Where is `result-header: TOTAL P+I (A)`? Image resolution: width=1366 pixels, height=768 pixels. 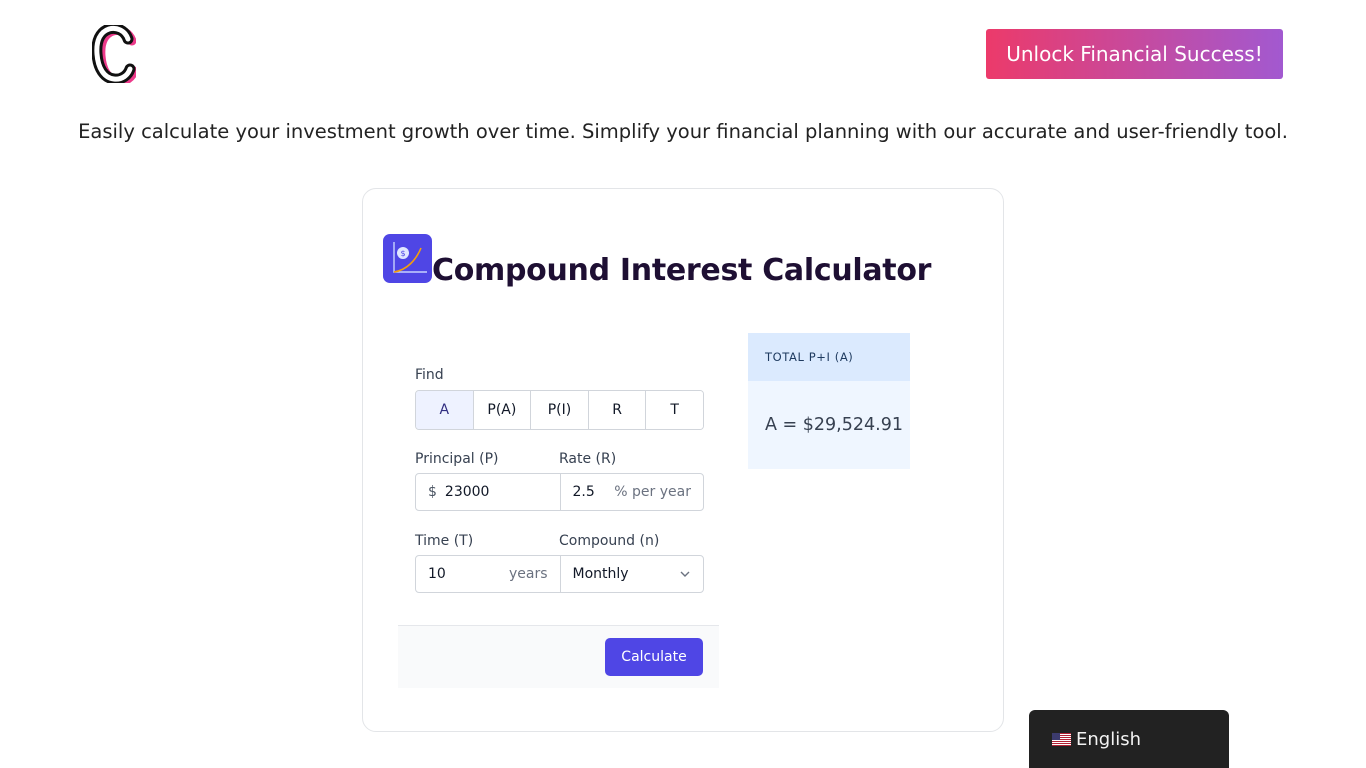
result-header: TOTAL P+I (A) is located at coordinates (829, 357).